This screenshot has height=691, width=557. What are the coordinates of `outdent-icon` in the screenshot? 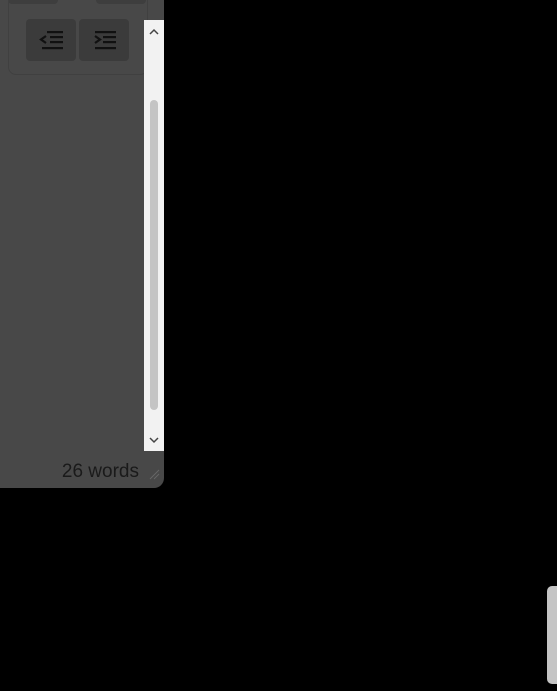 It's located at (51, 40).